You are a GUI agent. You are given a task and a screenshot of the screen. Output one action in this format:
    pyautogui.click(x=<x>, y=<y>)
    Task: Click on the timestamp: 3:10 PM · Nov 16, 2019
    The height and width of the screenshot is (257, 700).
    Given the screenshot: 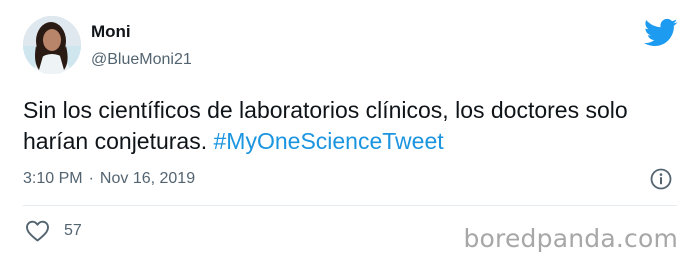 What is the action you would take?
    pyautogui.click(x=109, y=179)
    